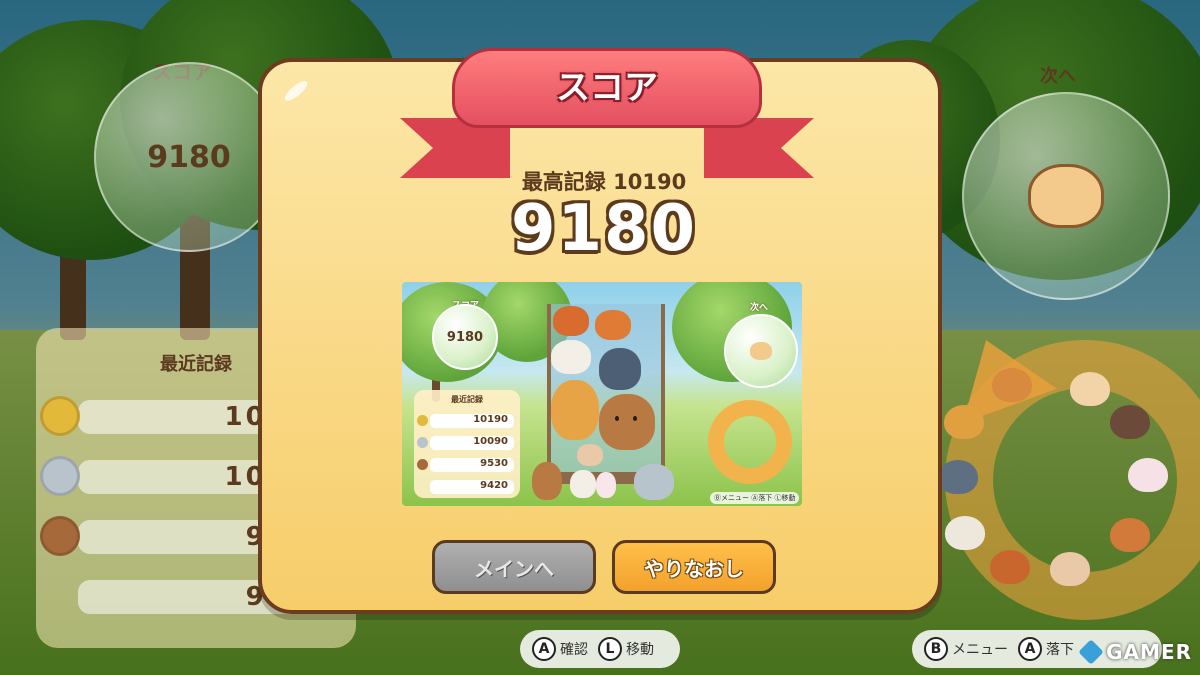  Describe the element at coordinates (694, 567) in the screenshot. I see `retry-button: やりなおし` at that location.